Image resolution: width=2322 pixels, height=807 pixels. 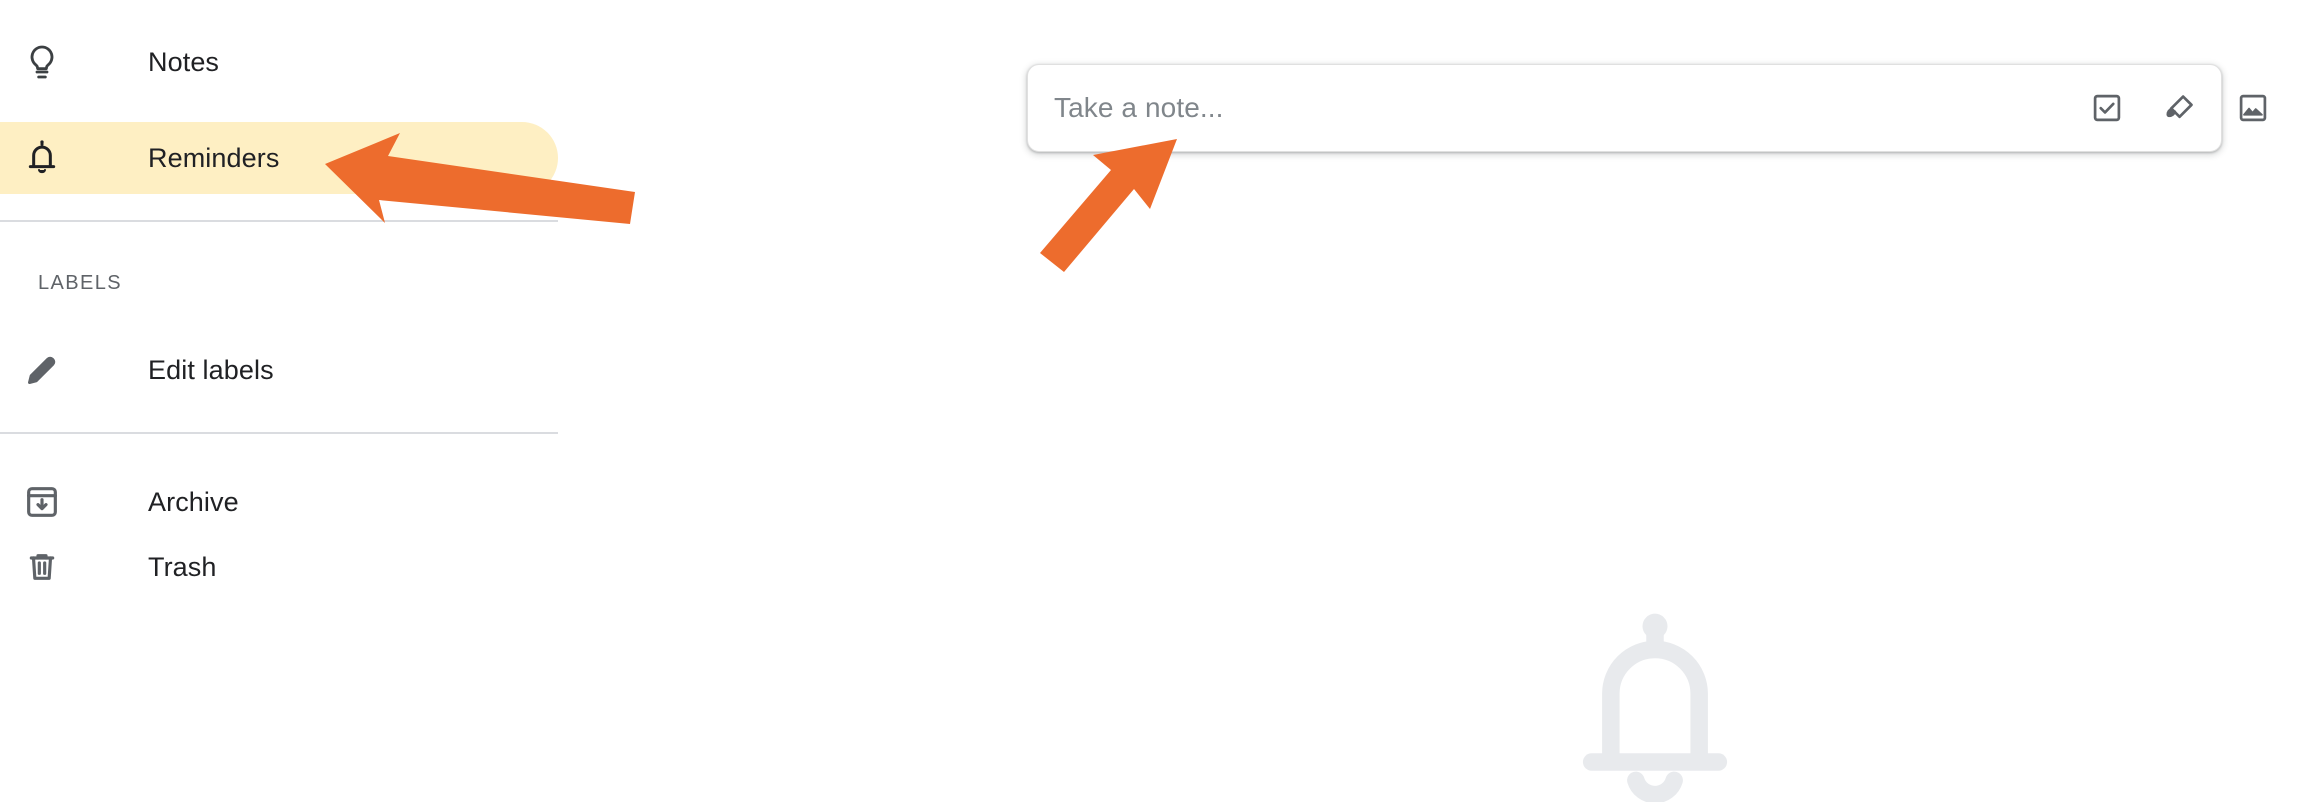 What do you see at coordinates (42, 158) in the screenshot?
I see `bell-icon` at bounding box center [42, 158].